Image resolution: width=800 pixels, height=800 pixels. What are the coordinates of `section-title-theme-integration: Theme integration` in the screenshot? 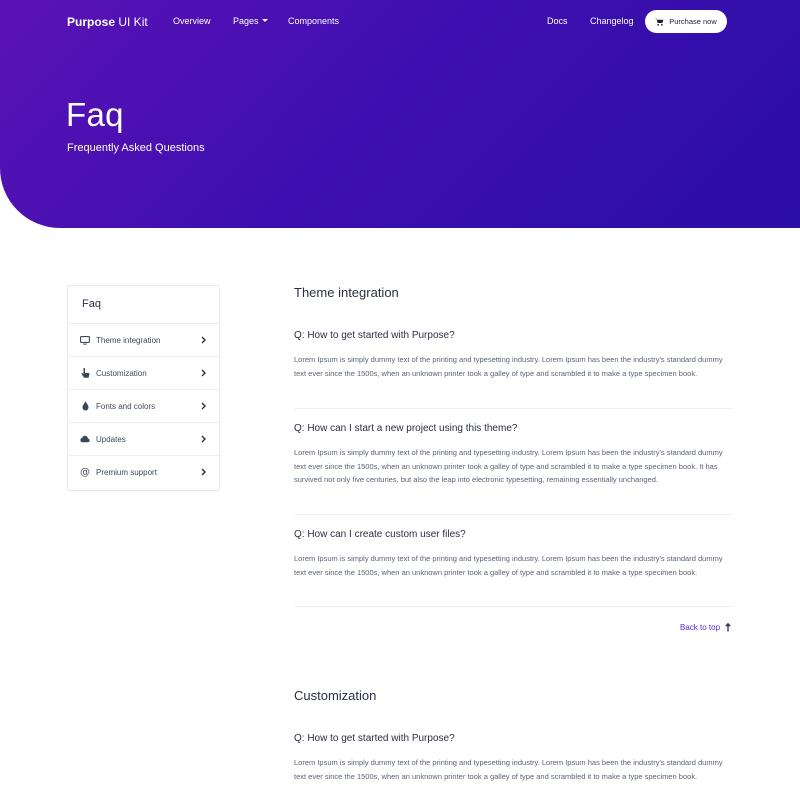 It's located at (346, 292).